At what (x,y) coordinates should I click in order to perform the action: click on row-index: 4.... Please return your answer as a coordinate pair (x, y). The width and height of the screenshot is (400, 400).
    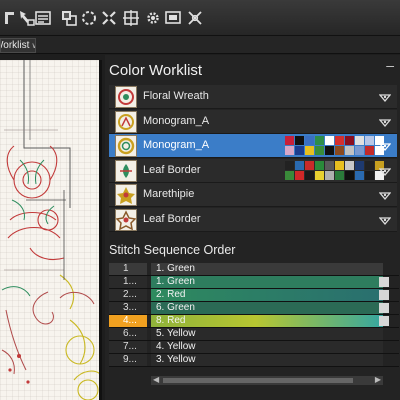
    Looking at the image, I should click on (128, 321).